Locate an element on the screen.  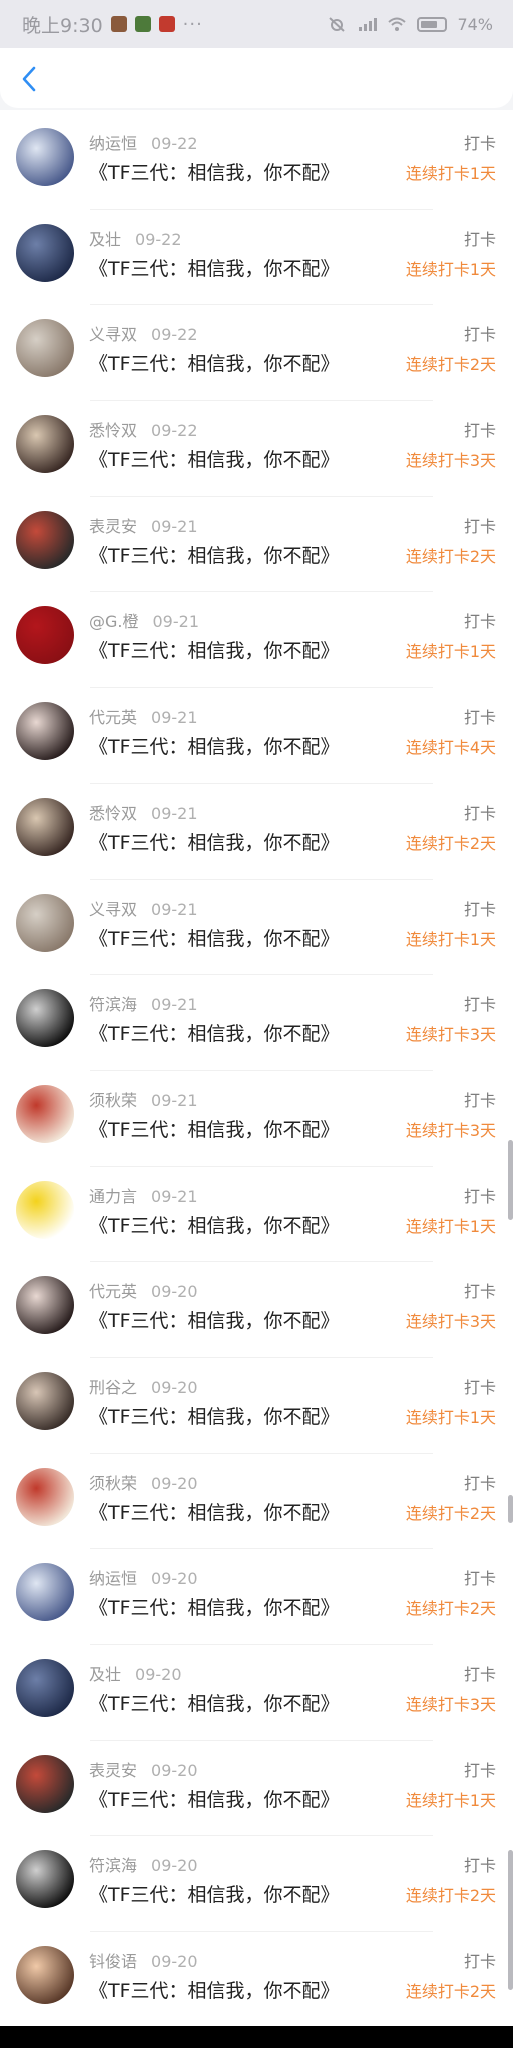
author-line: 表灵安 09-21 is located at coordinates (143, 525).